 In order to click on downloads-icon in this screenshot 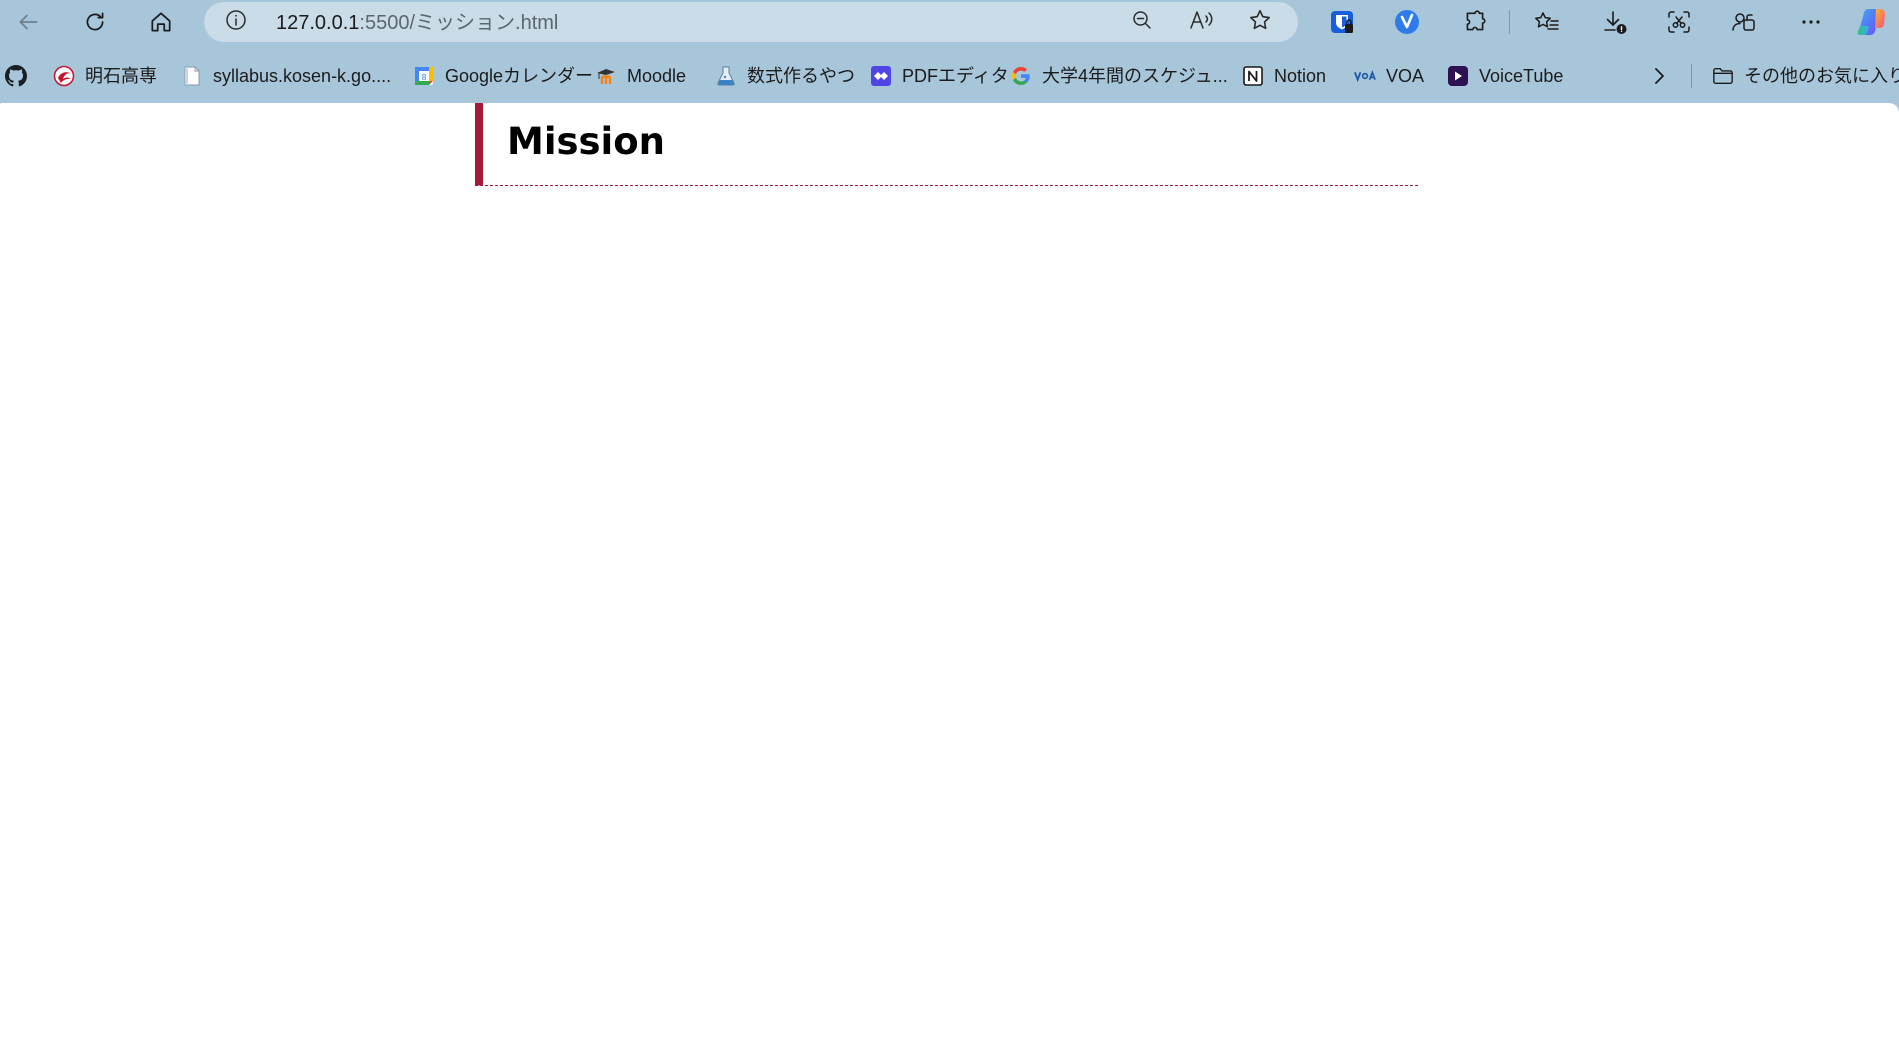, I will do `click(1615, 22)`.